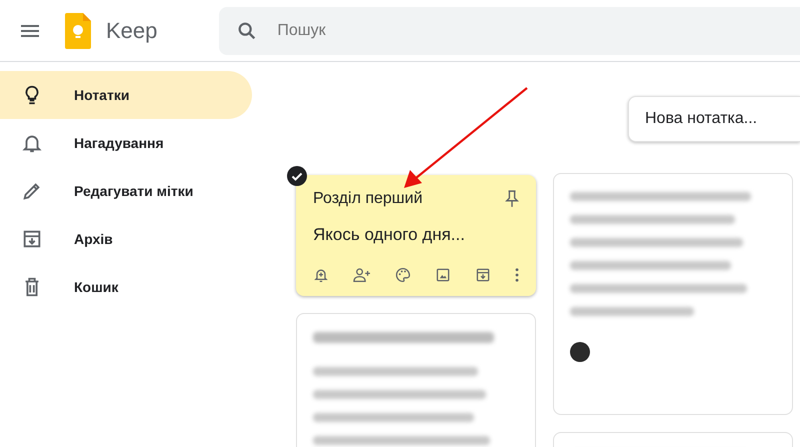 The height and width of the screenshot is (447, 800). I want to click on more-icon, so click(517, 275).